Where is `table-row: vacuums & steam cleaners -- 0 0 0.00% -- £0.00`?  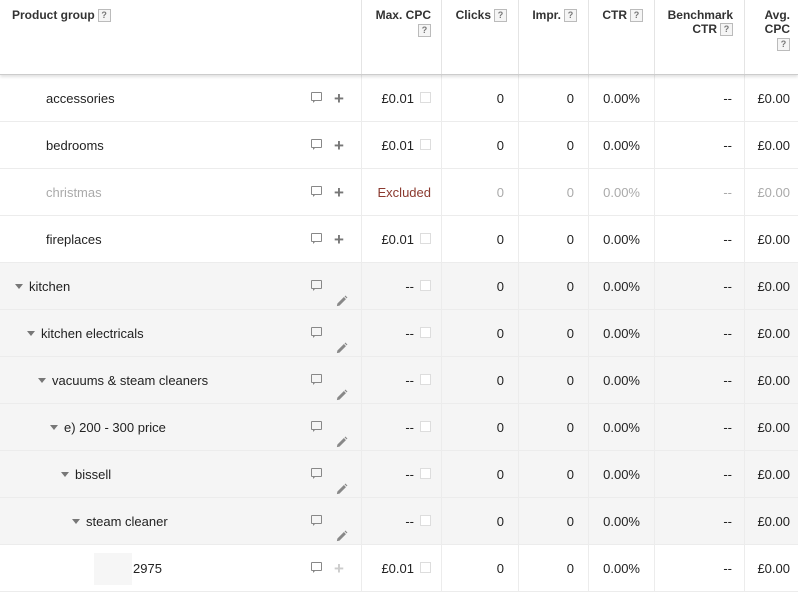 table-row: vacuums & steam cleaners -- 0 0 0.00% -- £0.00 is located at coordinates (399, 380).